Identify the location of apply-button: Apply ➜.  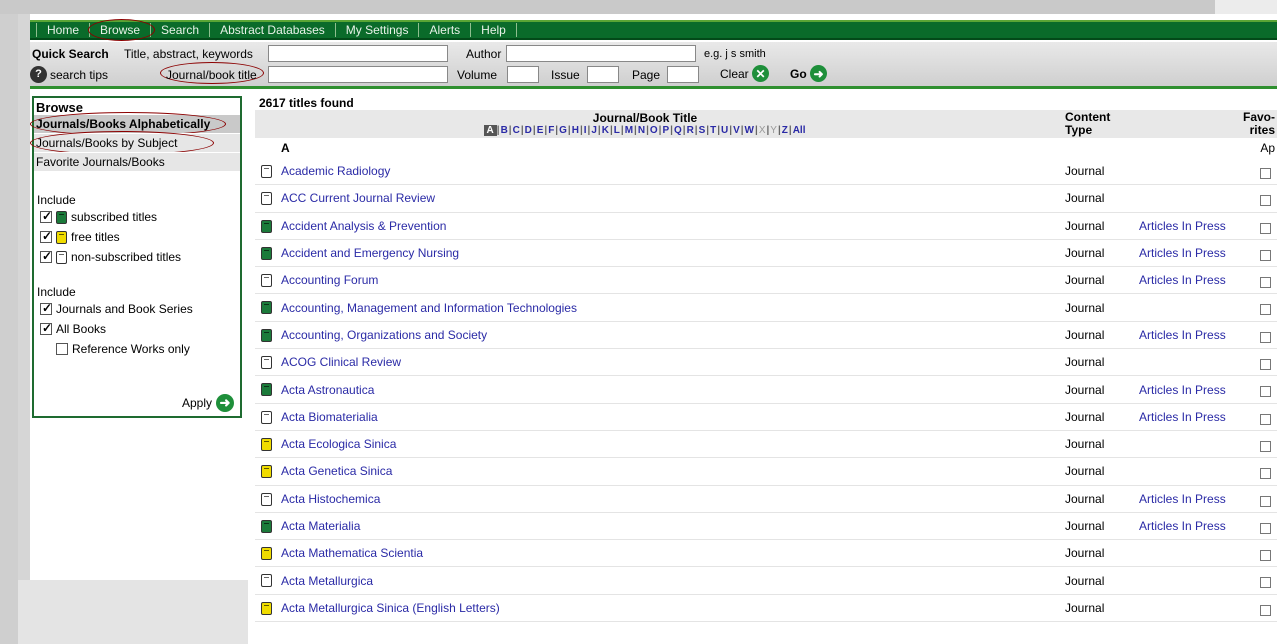
(208, 403).